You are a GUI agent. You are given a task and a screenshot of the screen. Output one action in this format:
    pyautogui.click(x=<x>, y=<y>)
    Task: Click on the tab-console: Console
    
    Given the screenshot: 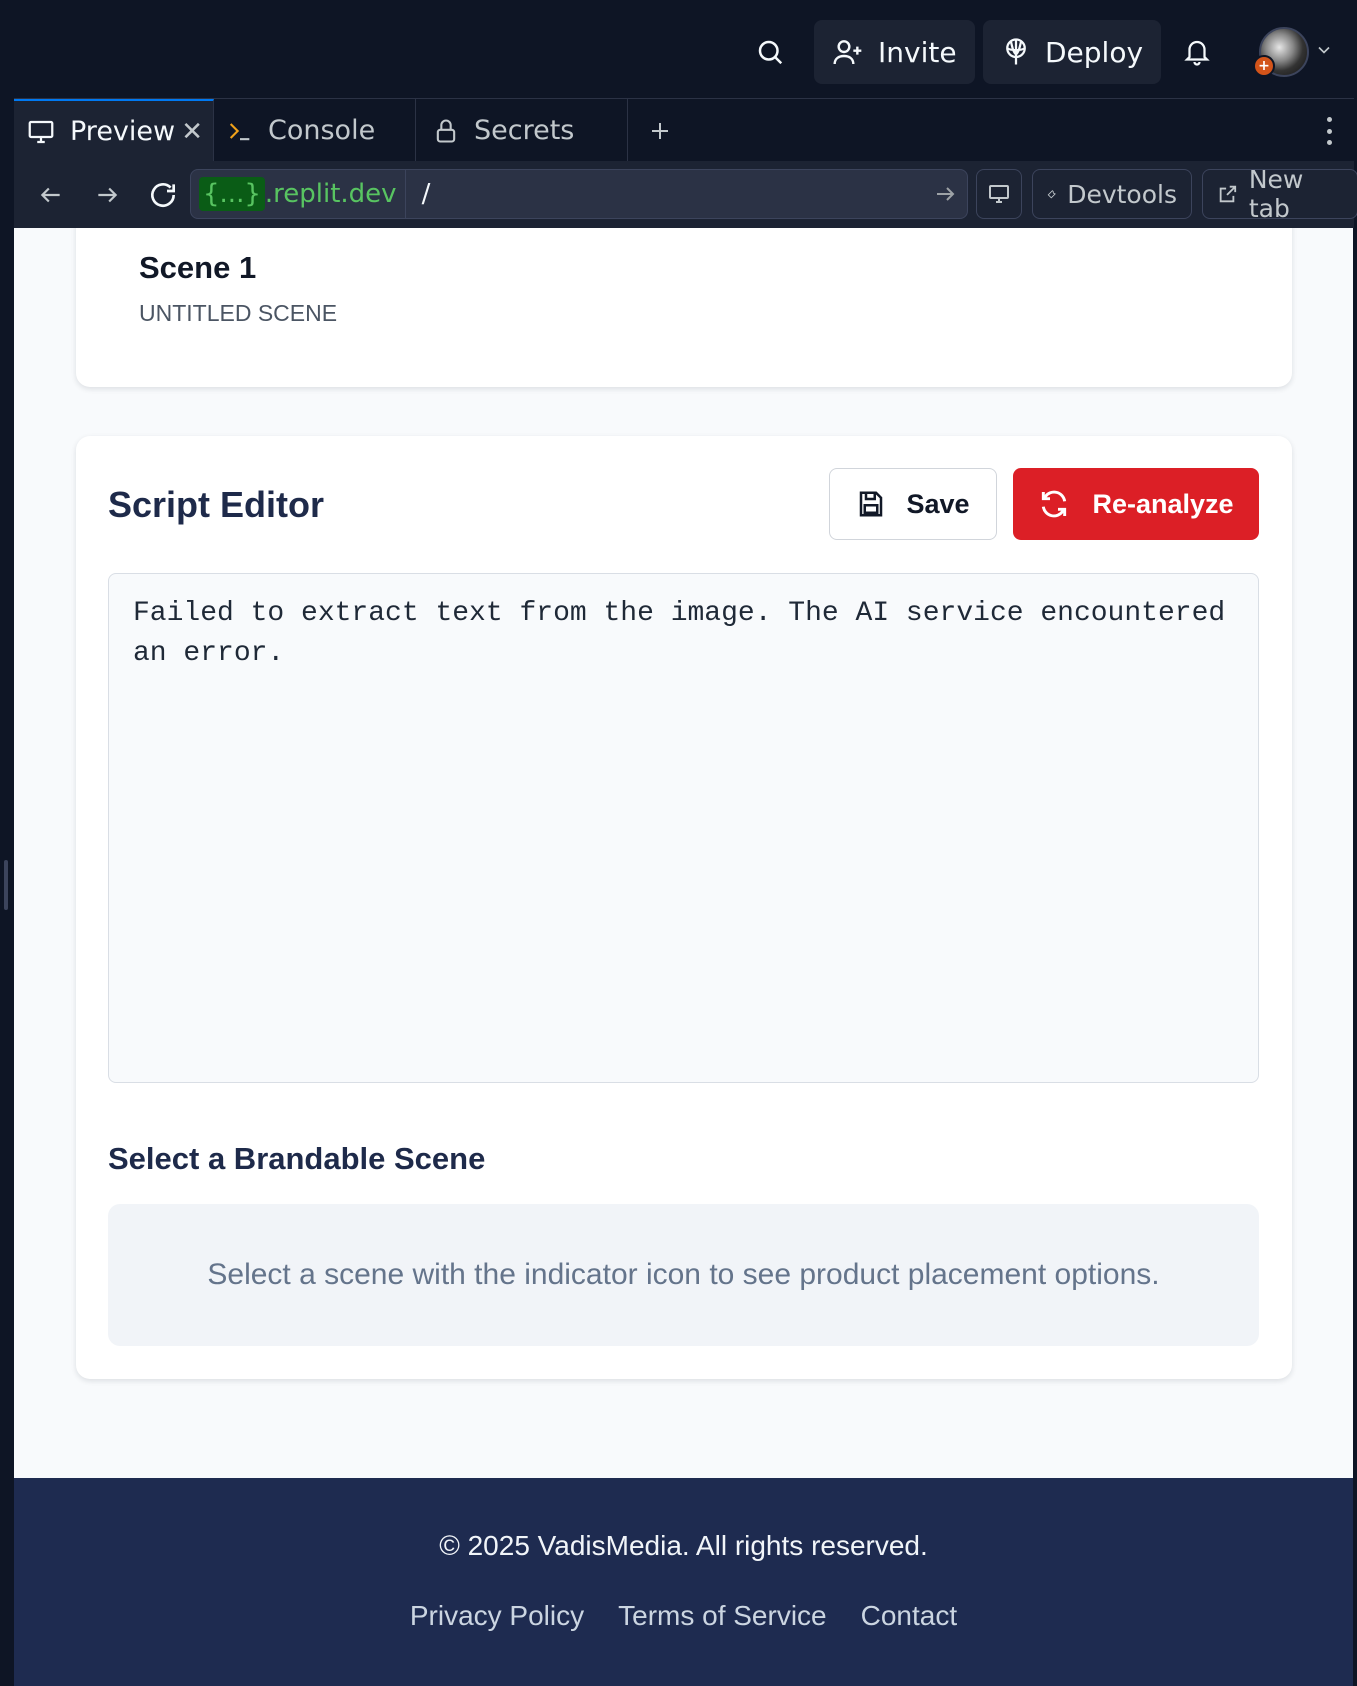 What is the action you would take?
    pyautogui.click(x=315, y=130)
    